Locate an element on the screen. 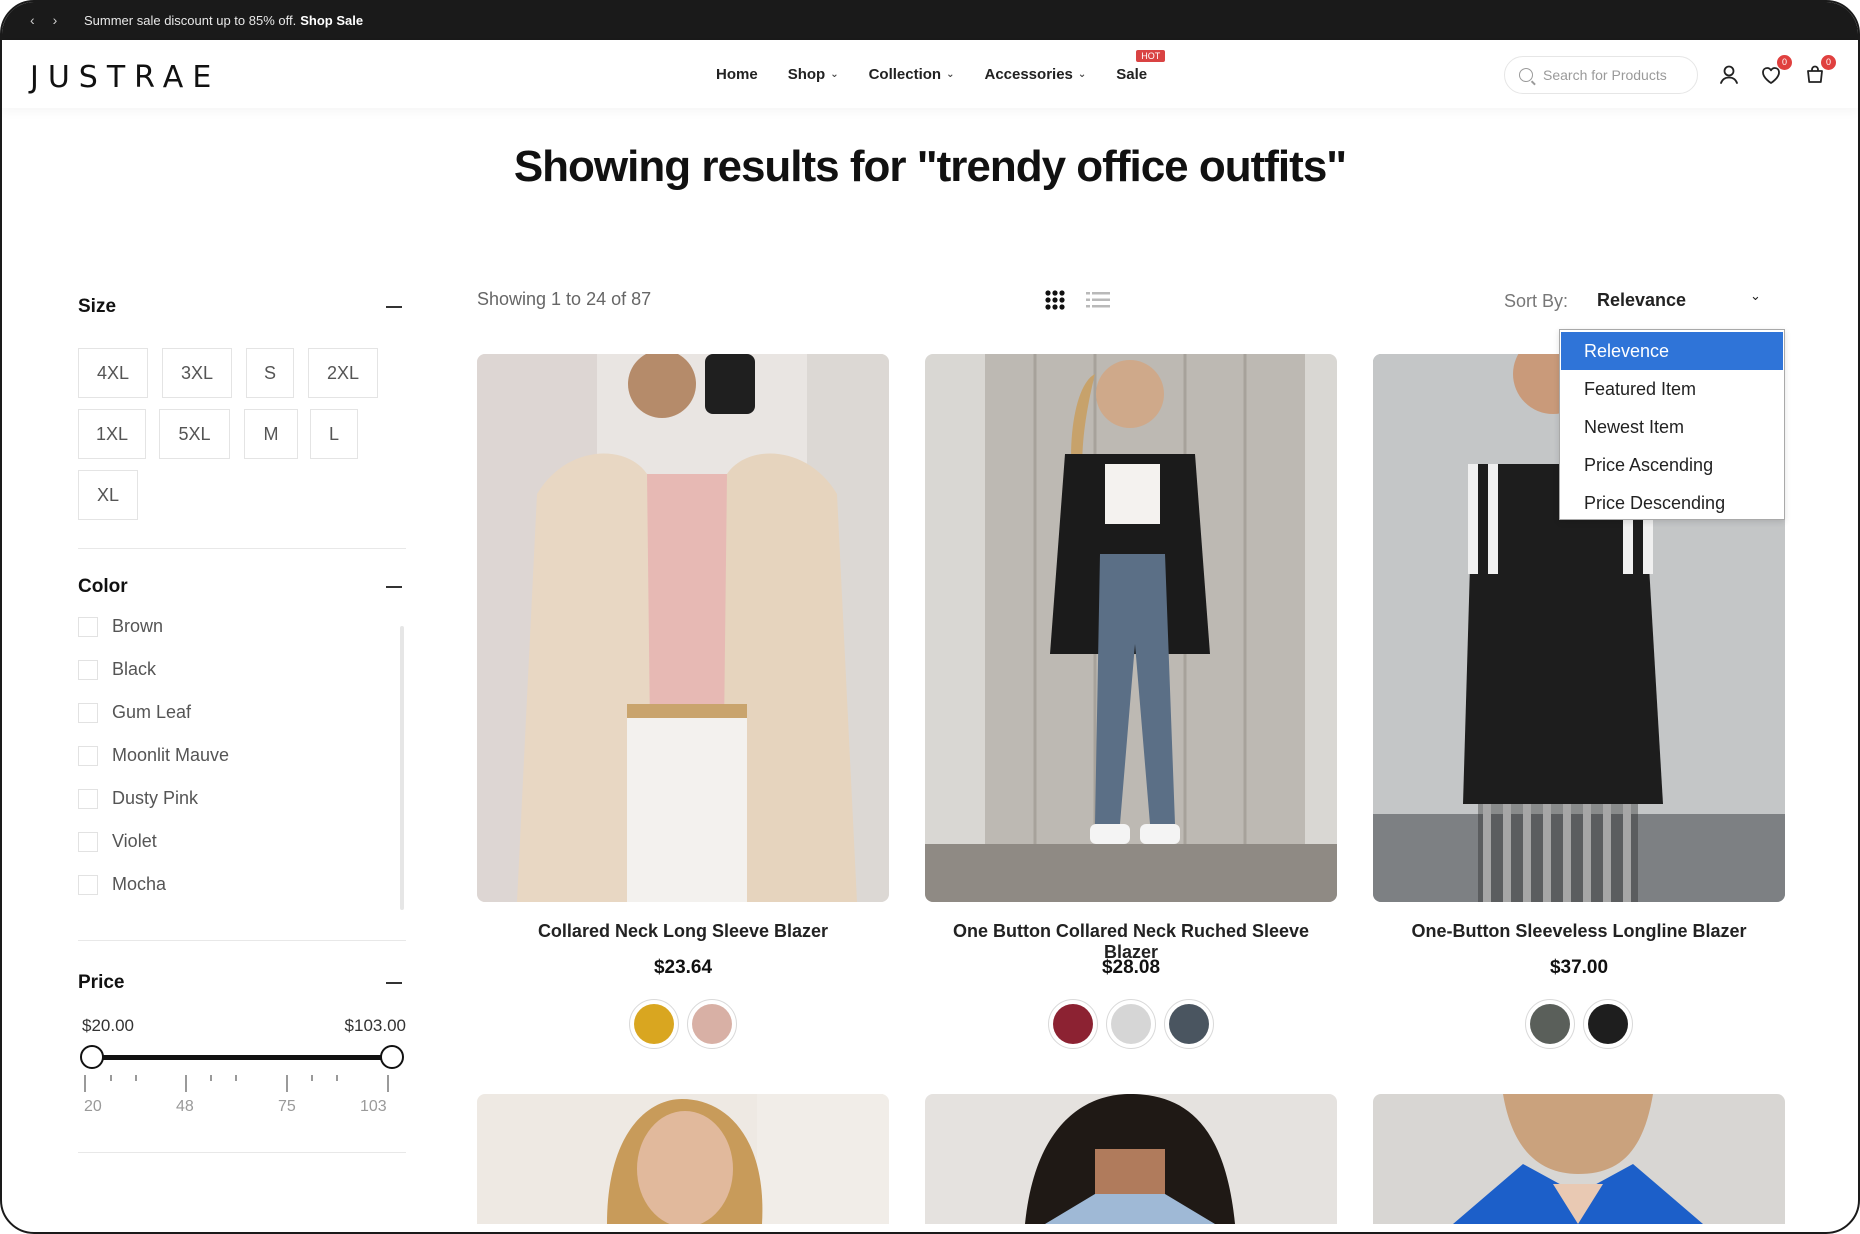 The image size is (1860, 1234). product-swatches is located at coordinates (1579, 1024).